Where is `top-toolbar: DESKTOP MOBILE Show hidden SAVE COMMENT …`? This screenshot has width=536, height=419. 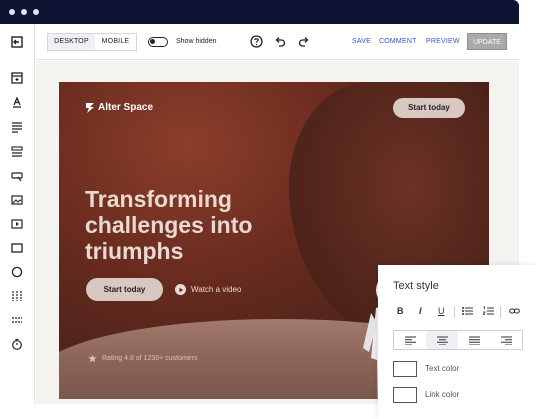
top-toolbar: DESKTOP MOBILE Show hidden SAVE COMMENT … is located at coordinates (277, 42).